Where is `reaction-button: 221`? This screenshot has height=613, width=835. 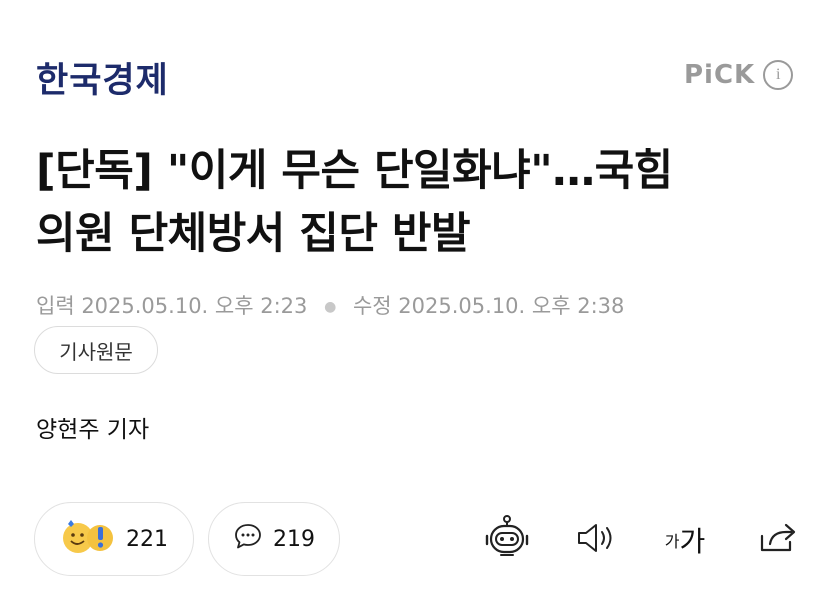
reaction-button: 221 is located at coordinates (114, 539).